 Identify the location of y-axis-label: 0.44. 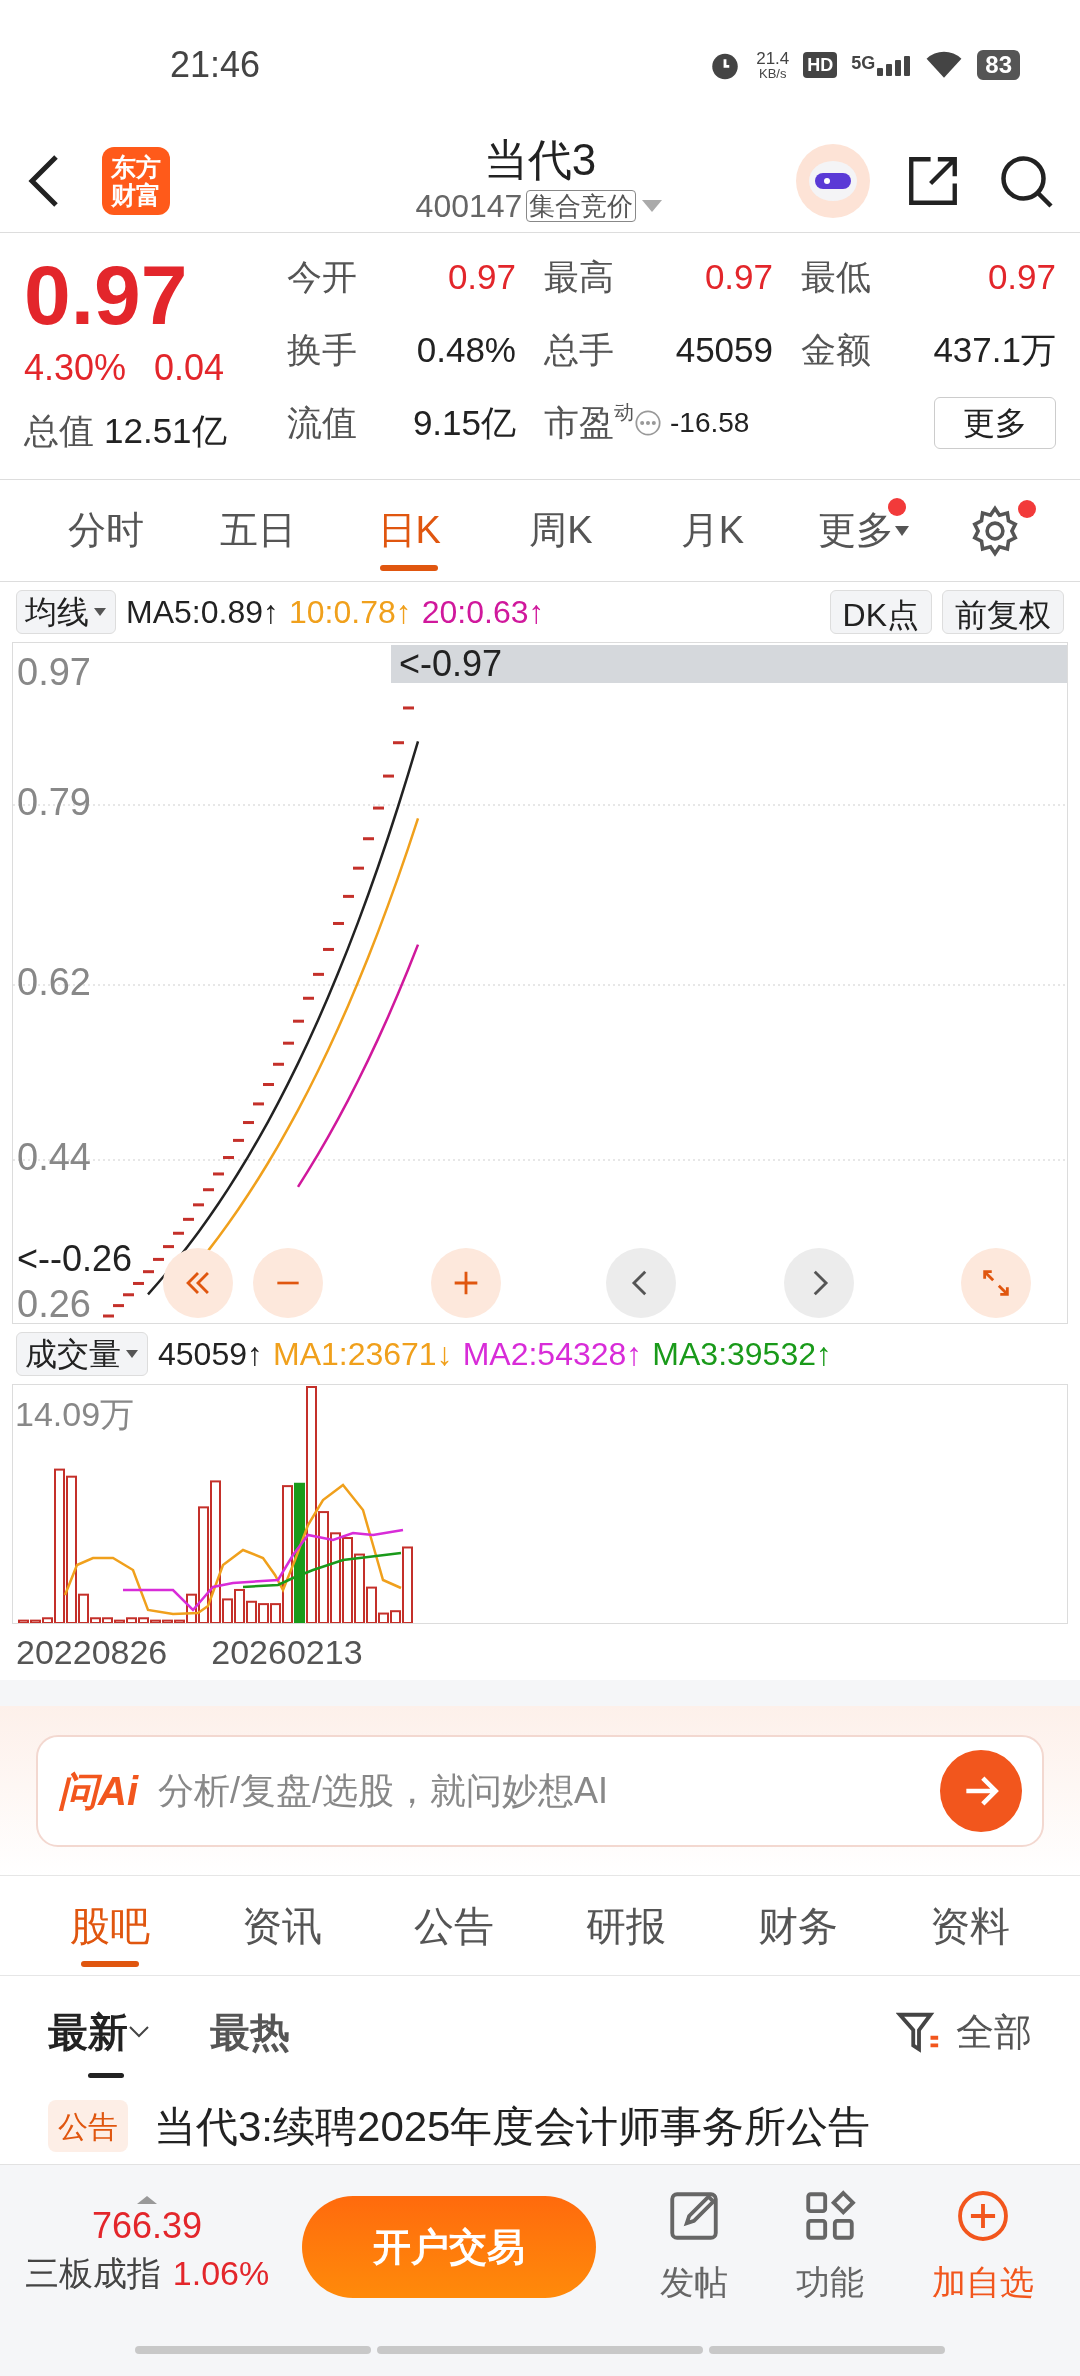
(54, 1157).